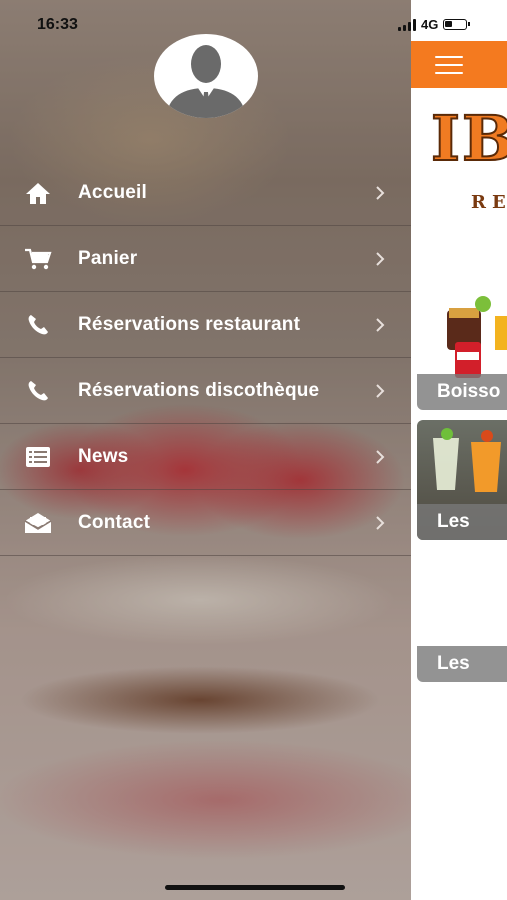 The height and width of the screenshot is (900, 507). What do you see at coordinates (199, 390) in the screenshot?
I see `menu-item-label: Réservations discothèque` at bounding box center [199, 390].